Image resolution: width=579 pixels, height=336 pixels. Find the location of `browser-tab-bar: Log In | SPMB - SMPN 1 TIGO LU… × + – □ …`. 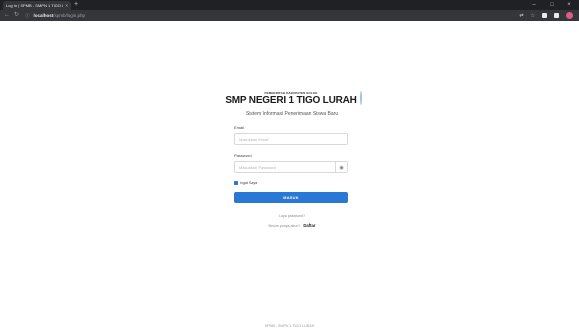

browser-tab-bar: Log In | SPMB - SMPN 1 TIGO LU… × + – □ … is located at coordinates (289, 5).